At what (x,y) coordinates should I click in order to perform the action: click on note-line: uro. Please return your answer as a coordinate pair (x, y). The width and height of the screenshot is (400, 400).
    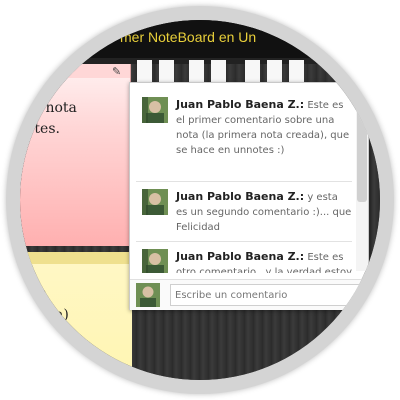
    Looking at the image, I should click on (34, 293).